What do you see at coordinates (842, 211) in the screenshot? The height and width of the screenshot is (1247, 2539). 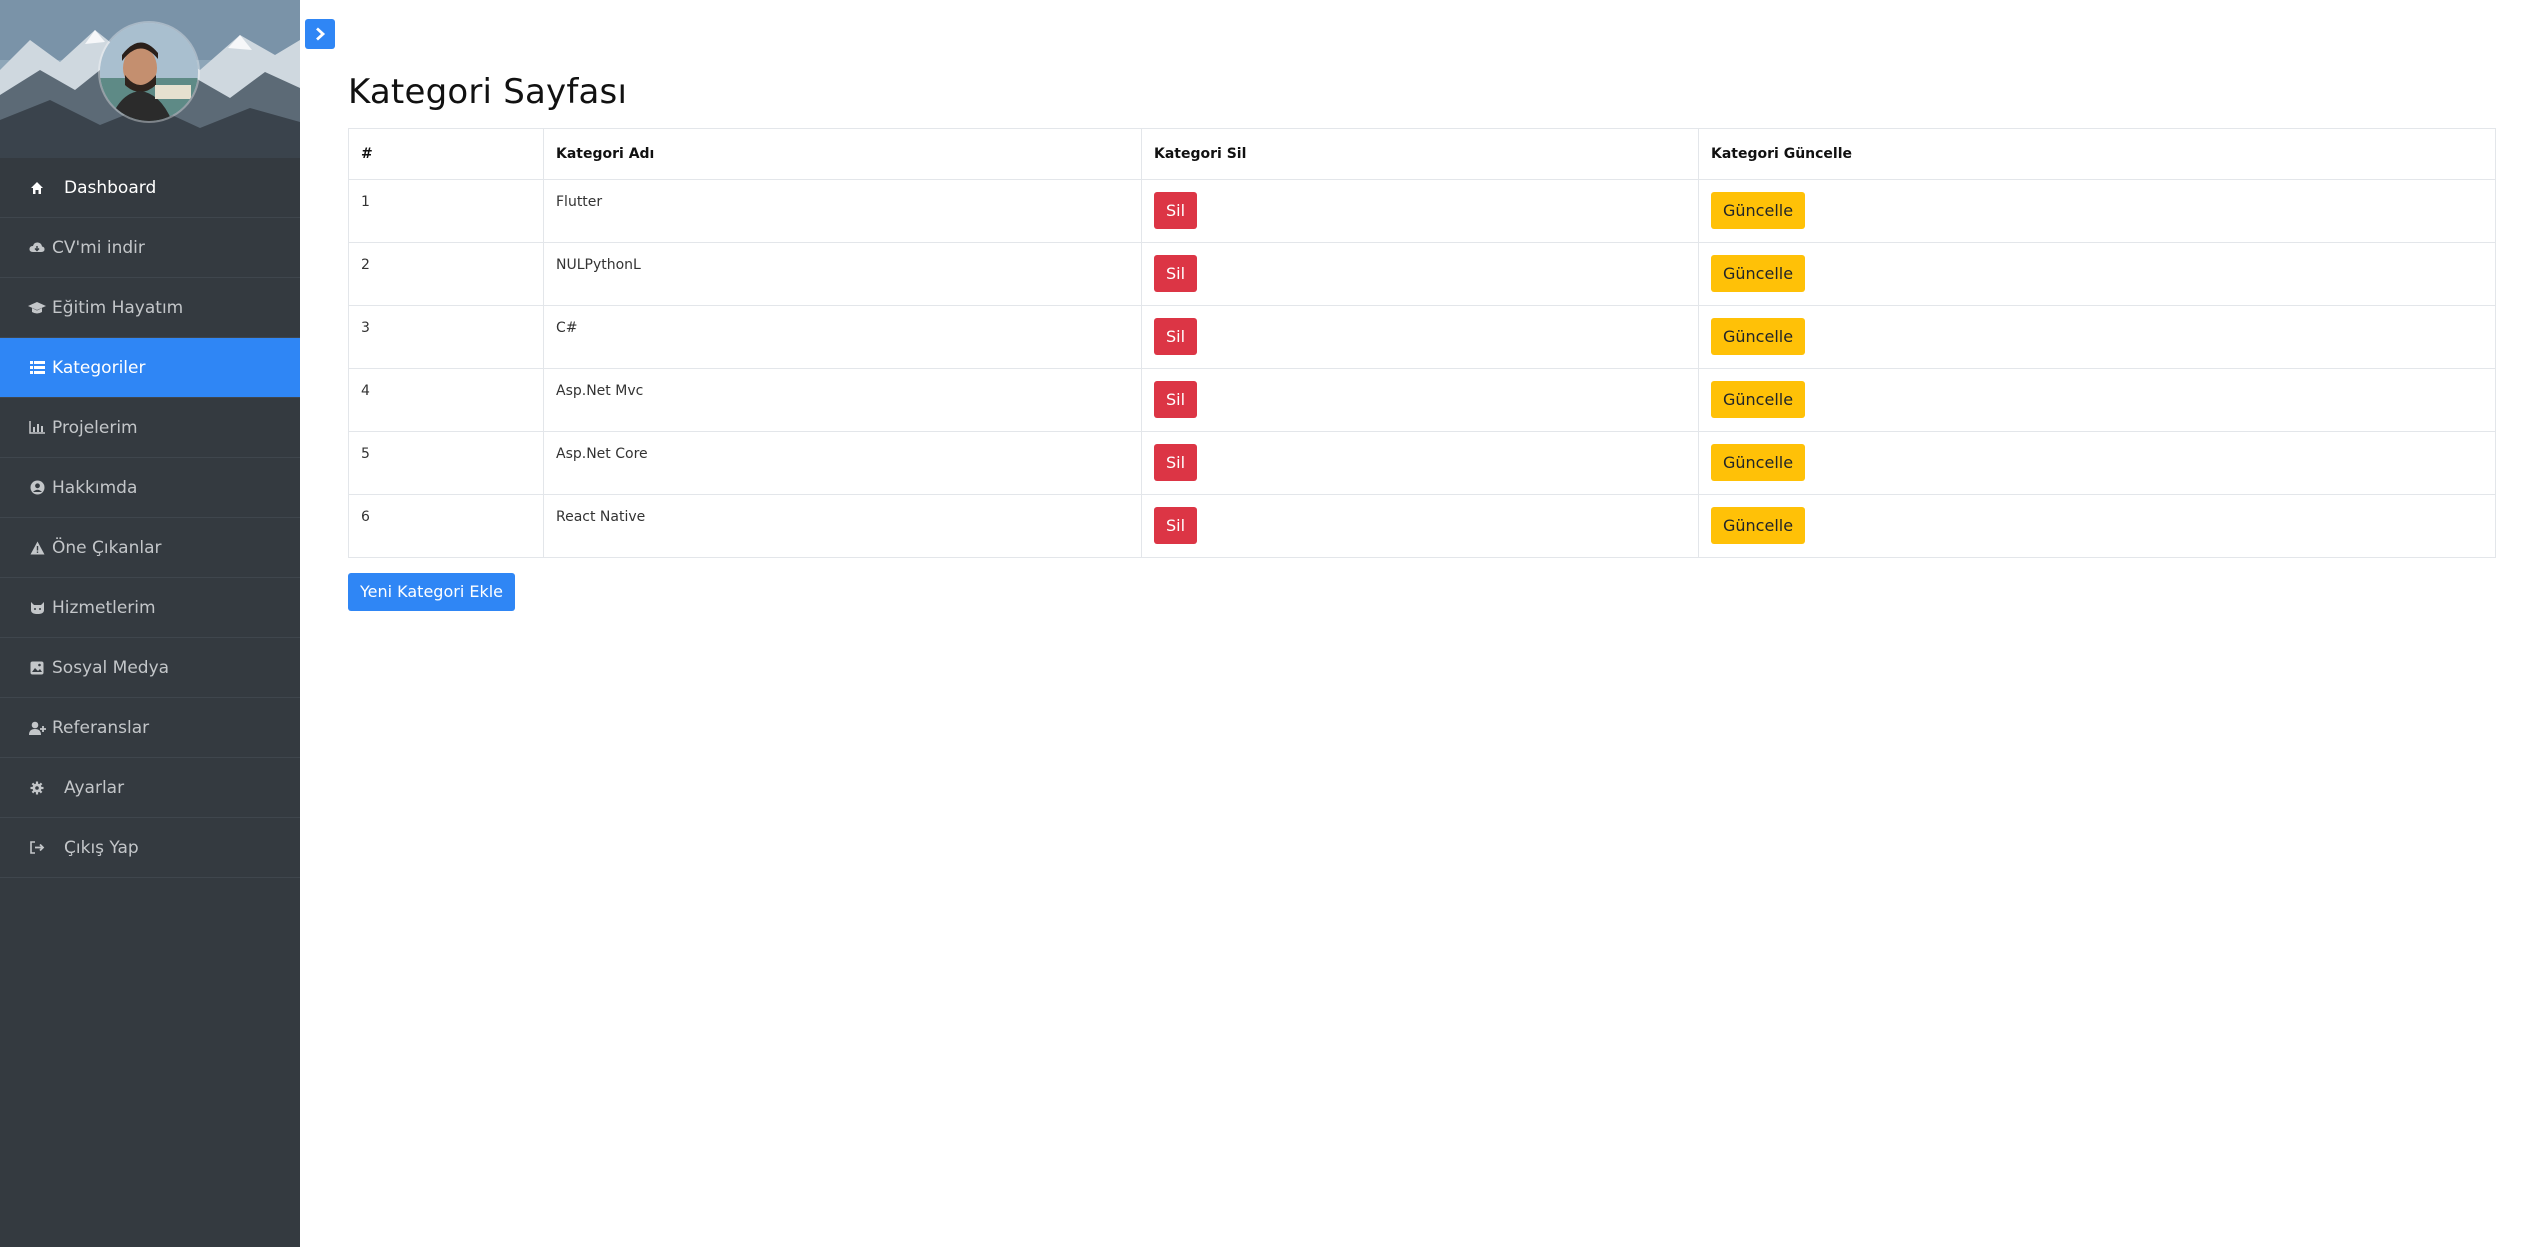 I see `category-name: Flutter` at bounding box center [842, 211].